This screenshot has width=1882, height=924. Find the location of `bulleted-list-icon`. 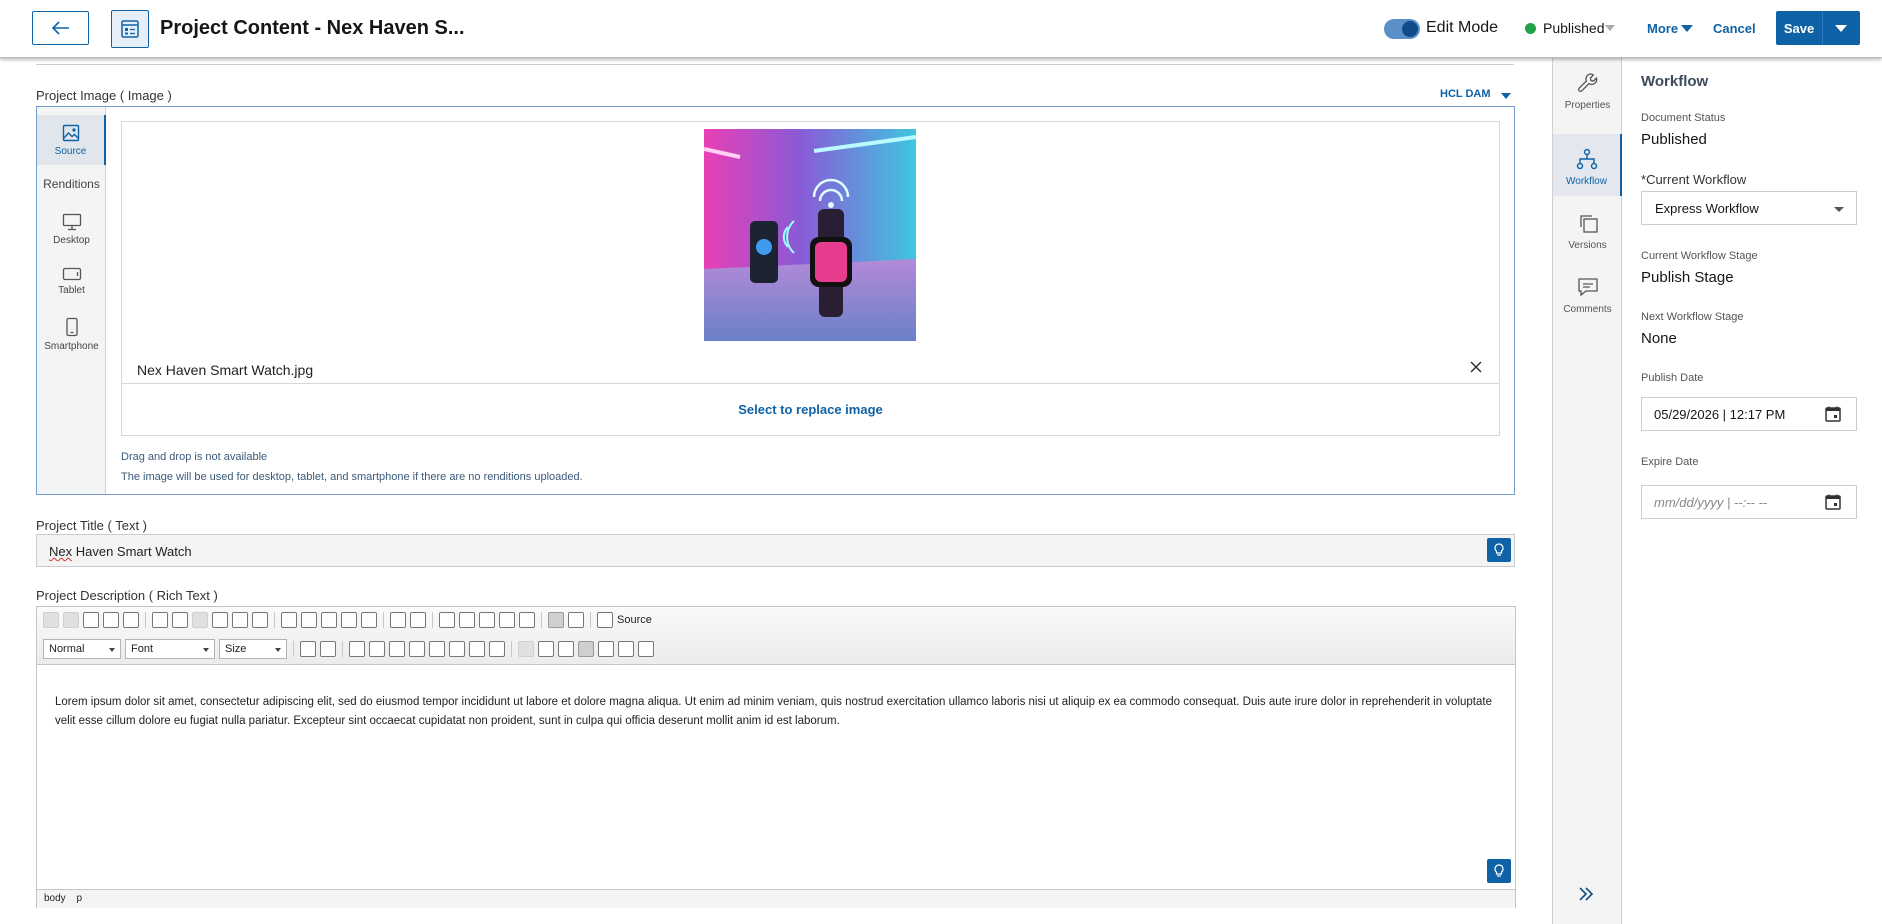

bulleted-list-icon is located at coordinates (497, 649).